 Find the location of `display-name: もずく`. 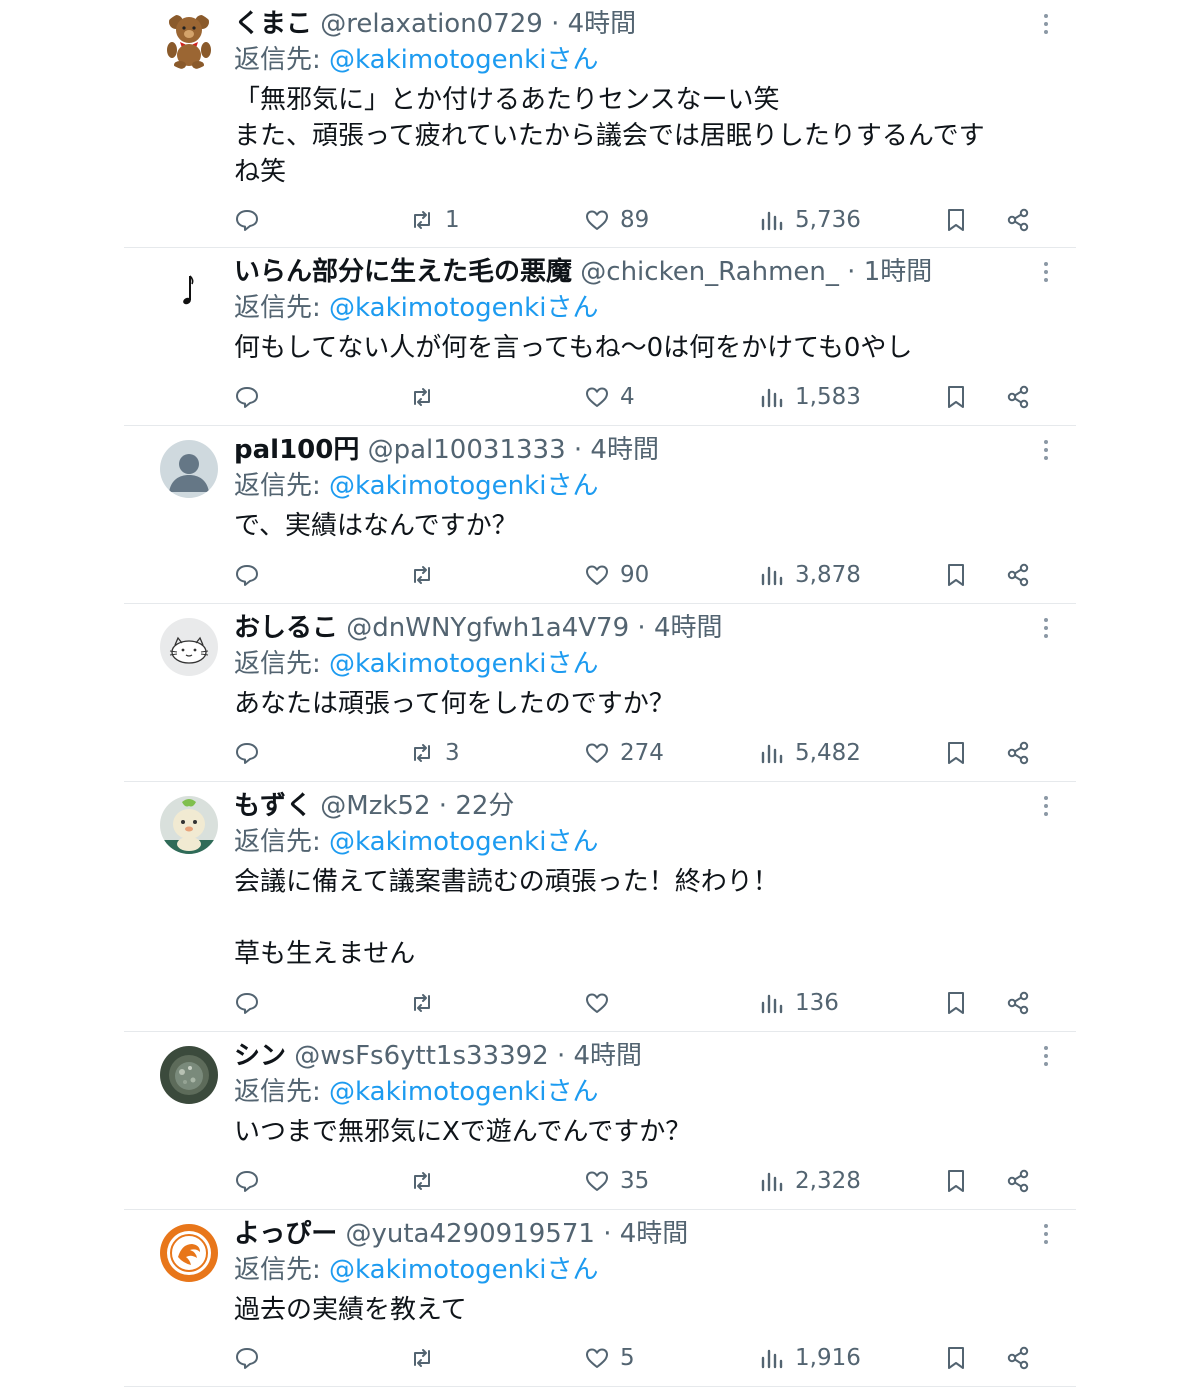

display-name: もずく is located at coordinates (273, 806).